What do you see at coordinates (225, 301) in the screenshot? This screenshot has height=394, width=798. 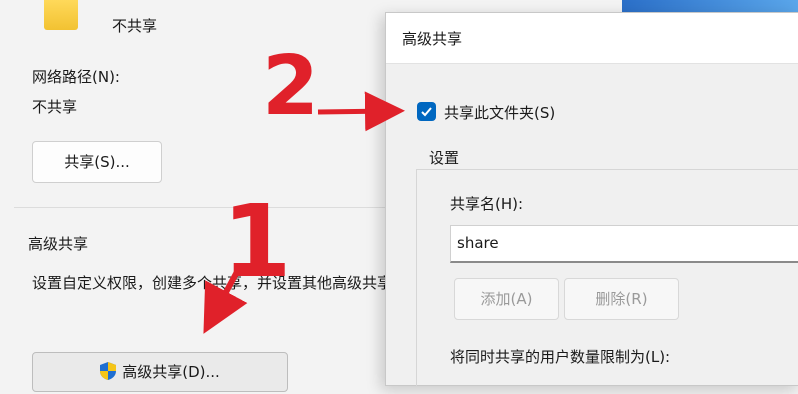 I see `arrow-to-advanced-button` at bounding box center [225, 301].